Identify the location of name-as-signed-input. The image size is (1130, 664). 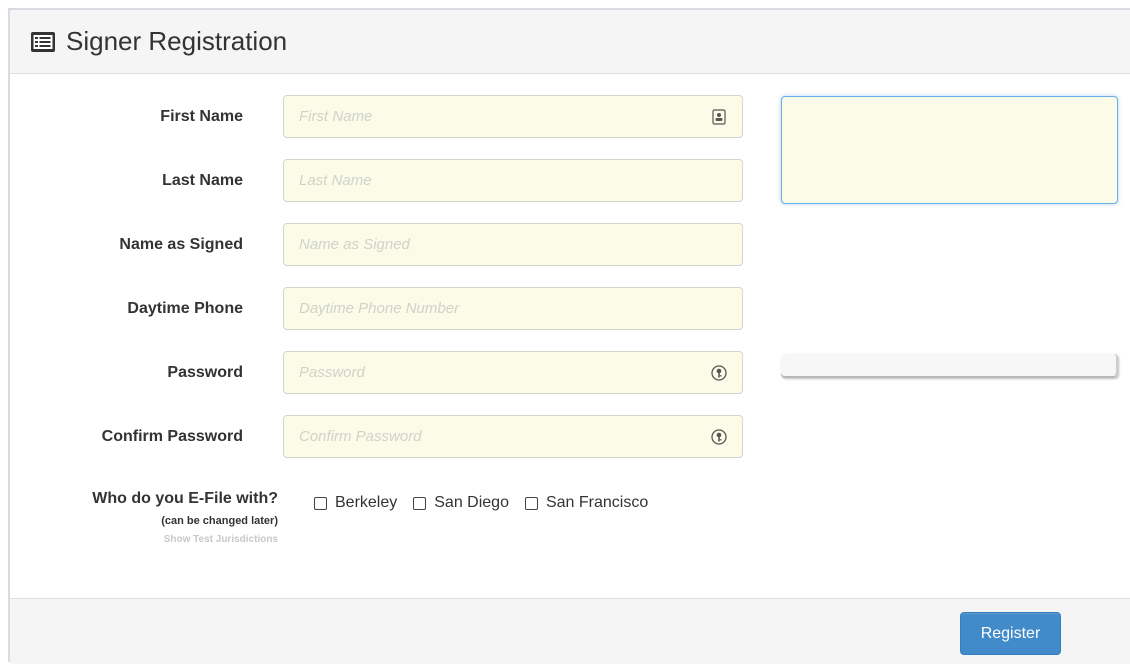
(513, 244).